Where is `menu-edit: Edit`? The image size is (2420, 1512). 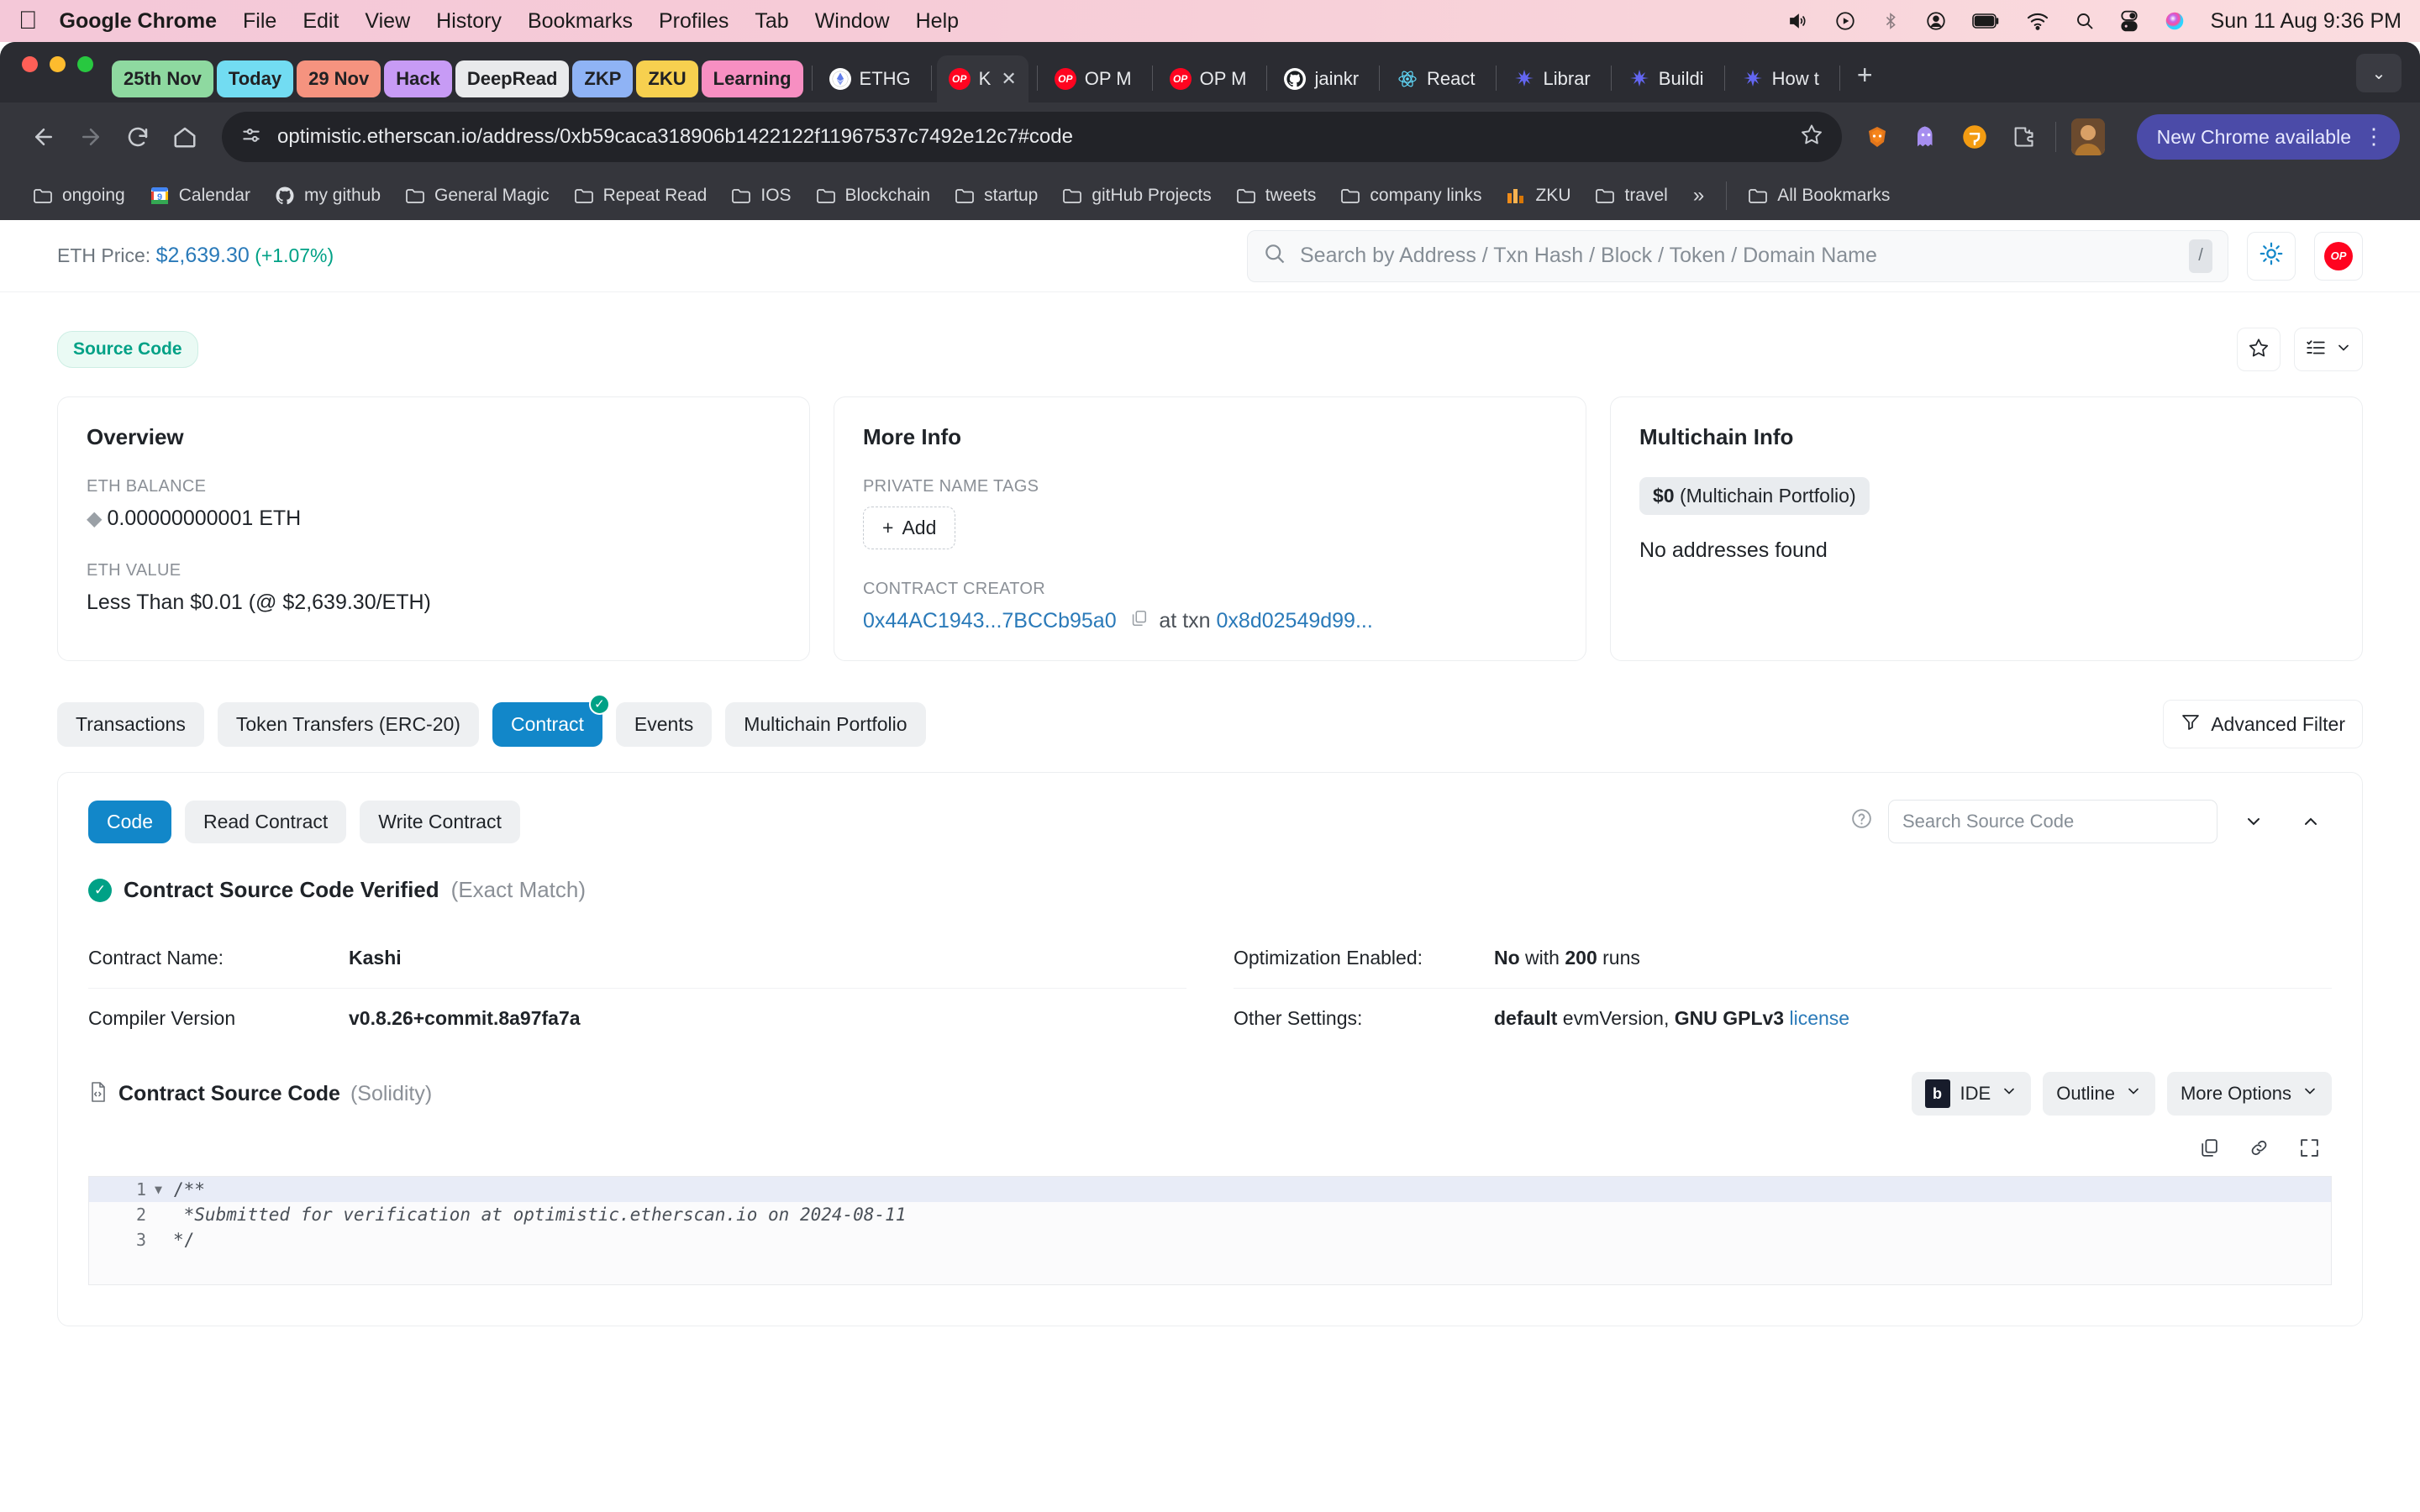 menu-edit: Edit is located at coordinates (321, 21).